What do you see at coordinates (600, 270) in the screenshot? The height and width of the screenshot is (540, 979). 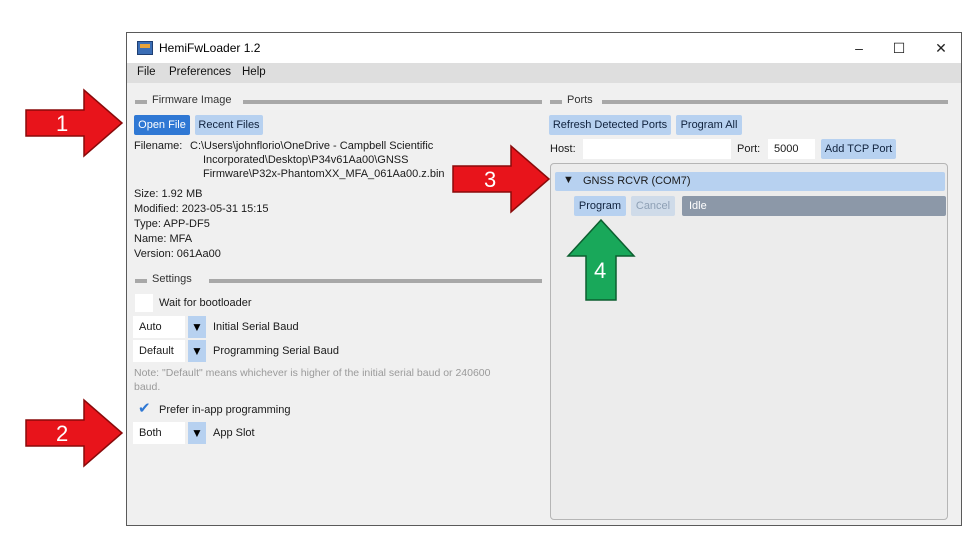 I see `annotation-number-4: 4` at bounding box center [600, 270].